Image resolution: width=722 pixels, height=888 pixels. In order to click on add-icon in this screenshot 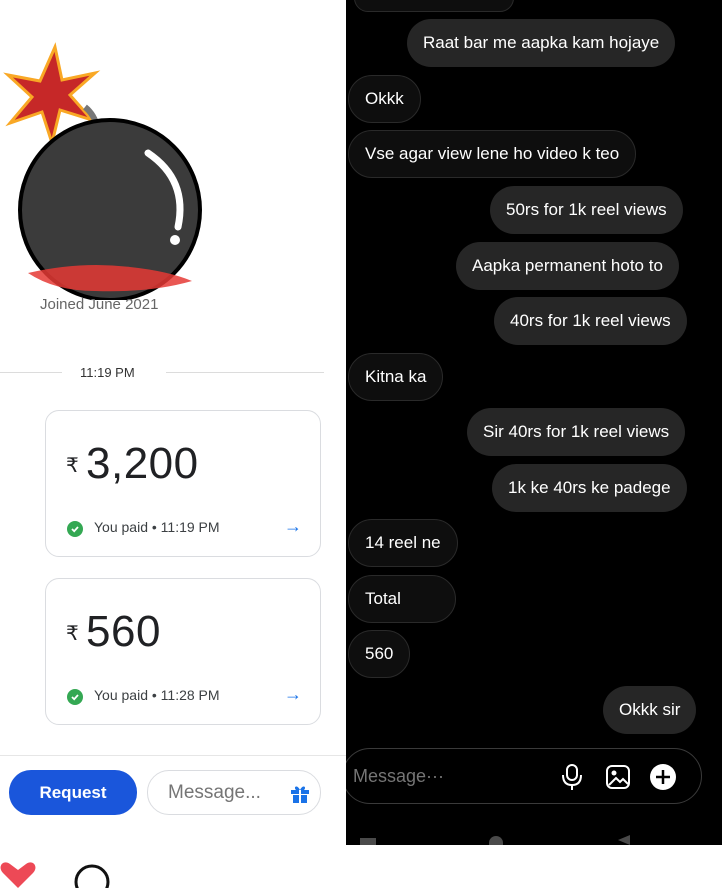, I will do `click(663, 777)`.